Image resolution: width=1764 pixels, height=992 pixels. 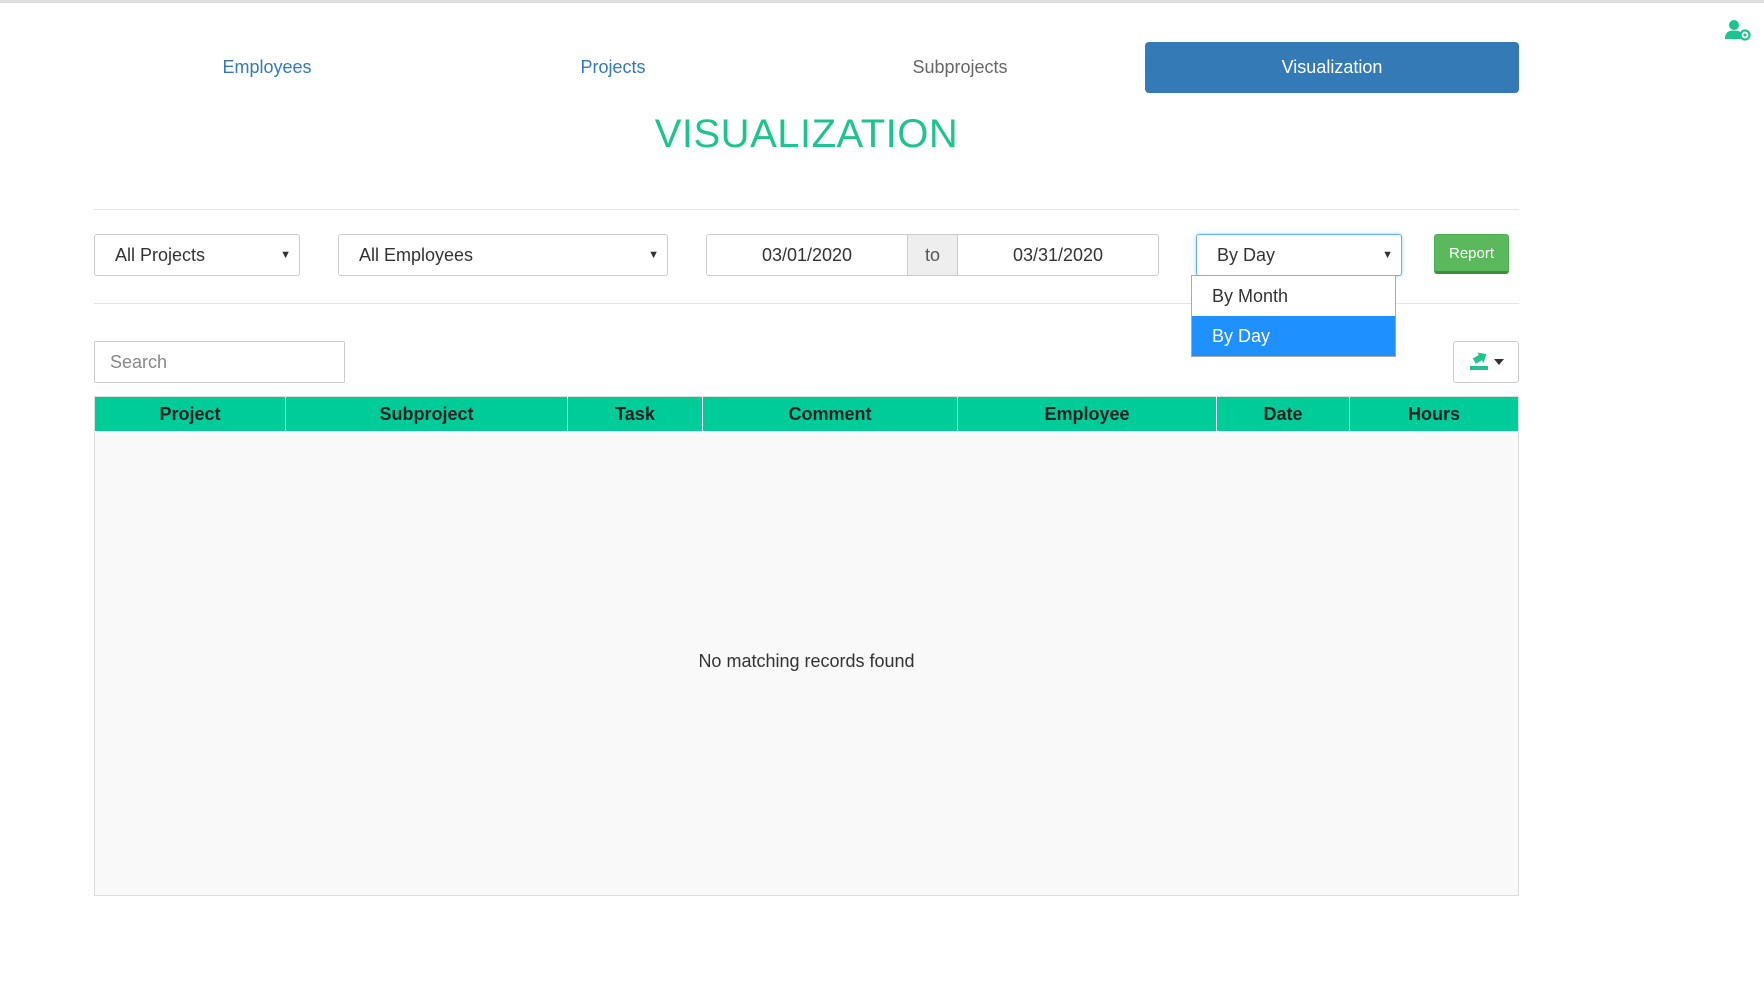 I want to click on option-by-day: By Day, so click(x=1293, y=336).